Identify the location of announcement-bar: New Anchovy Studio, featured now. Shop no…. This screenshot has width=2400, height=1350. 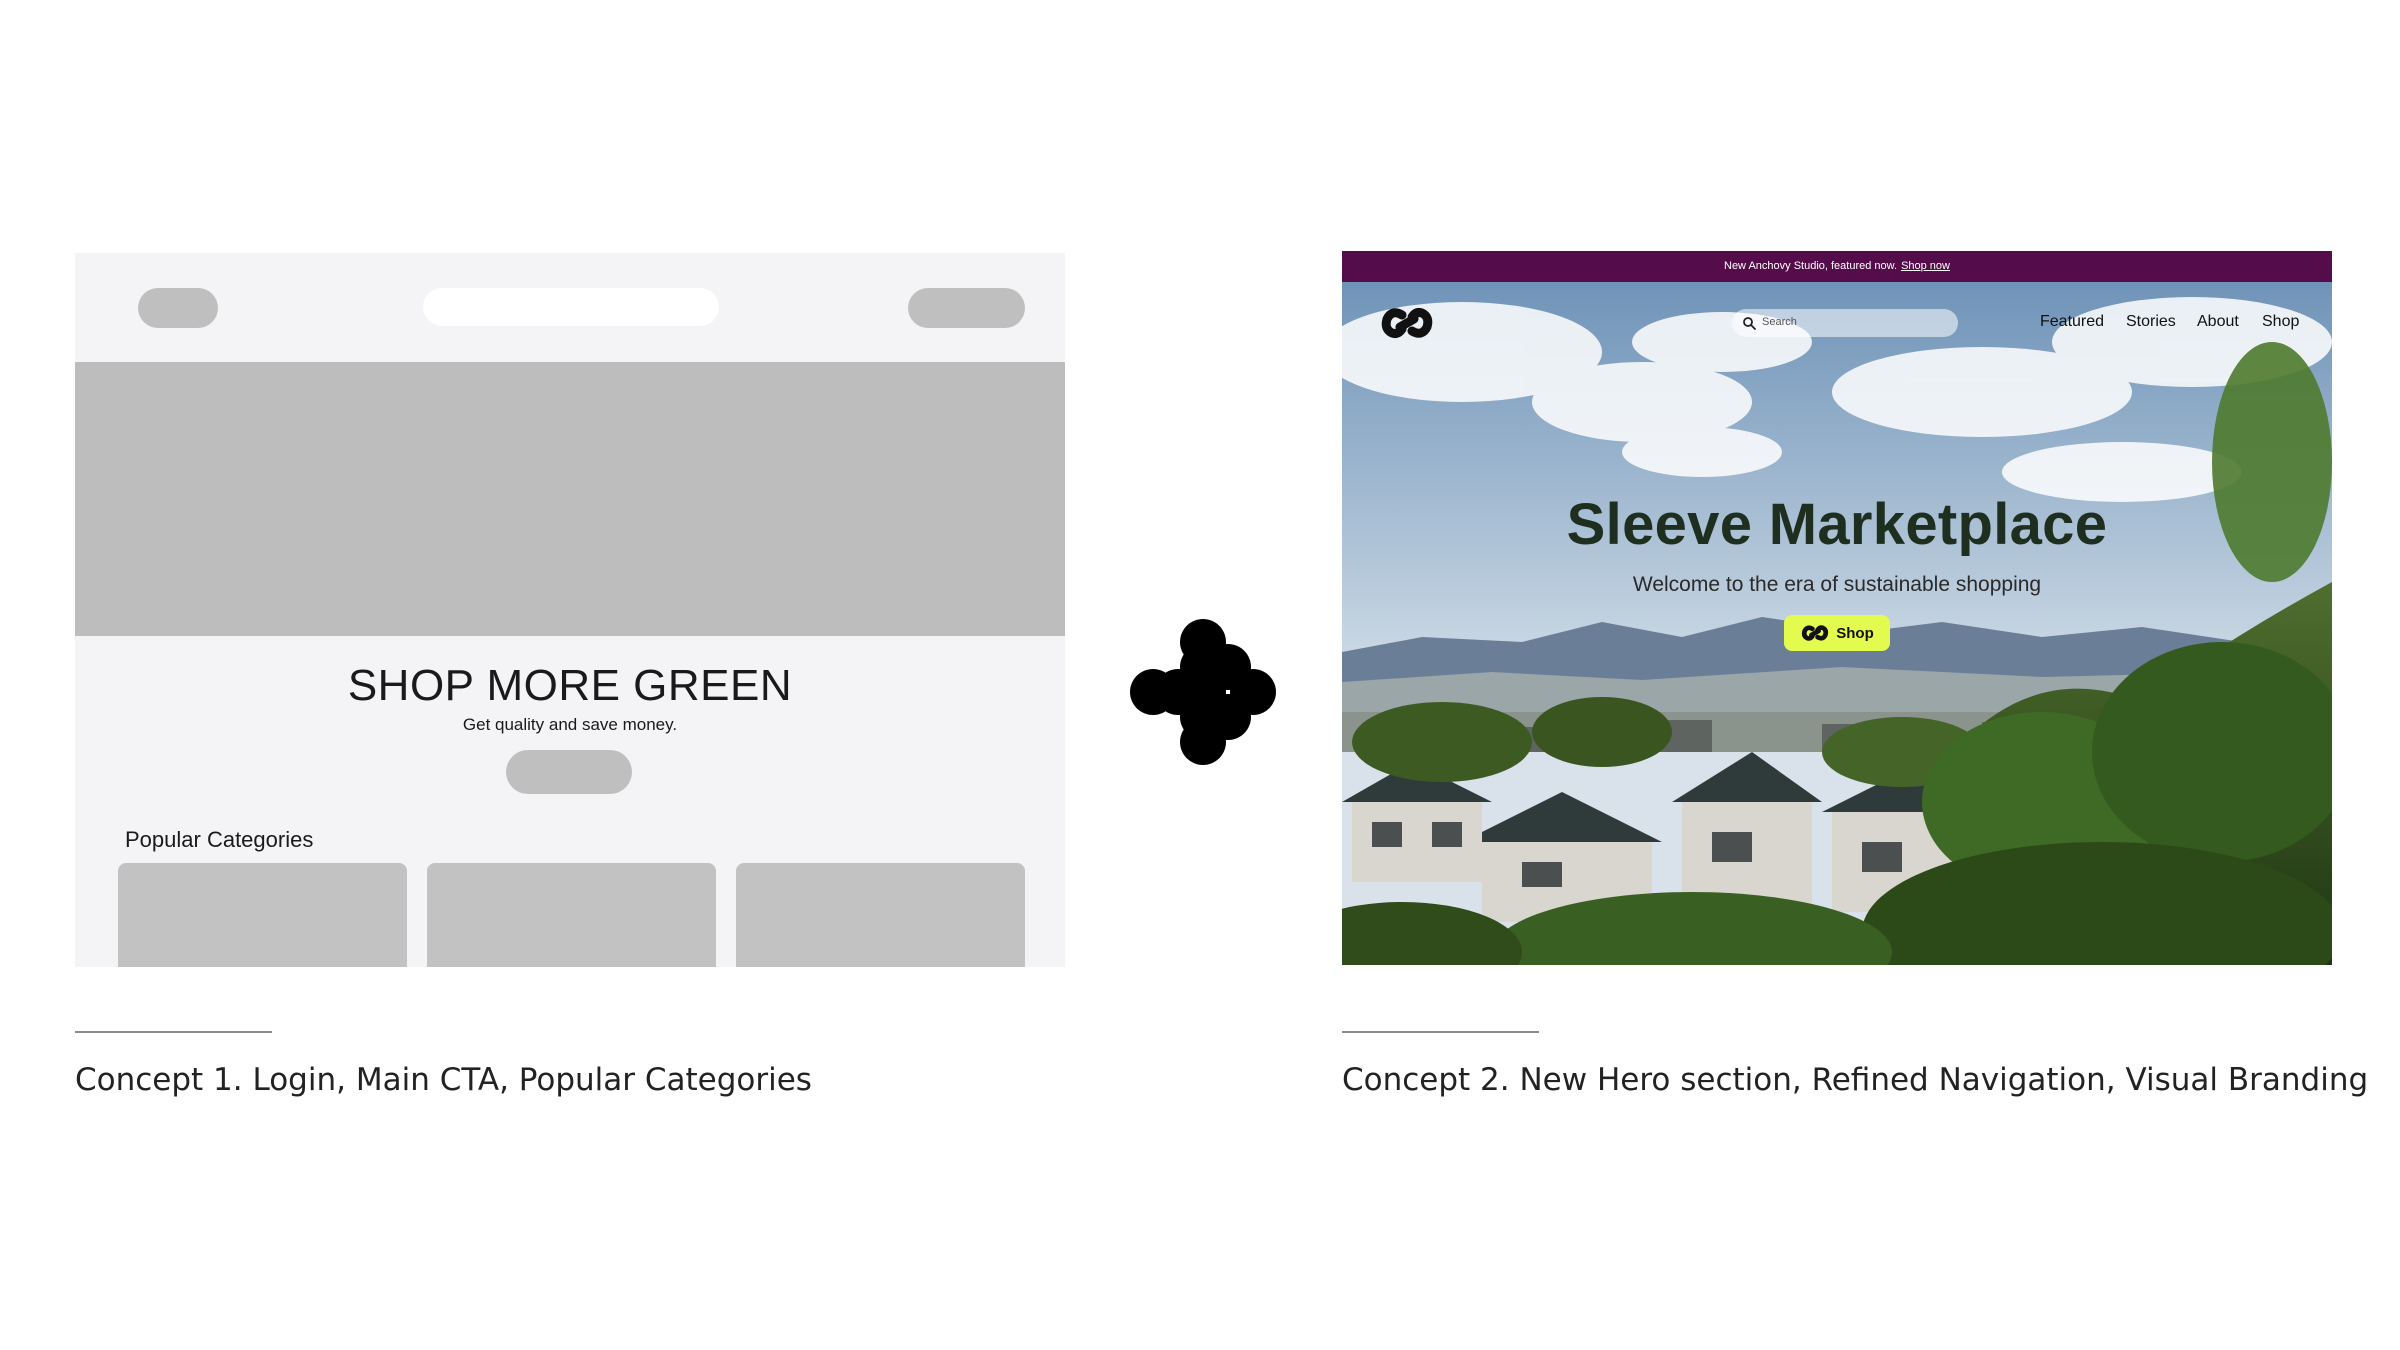
(1837, 266).